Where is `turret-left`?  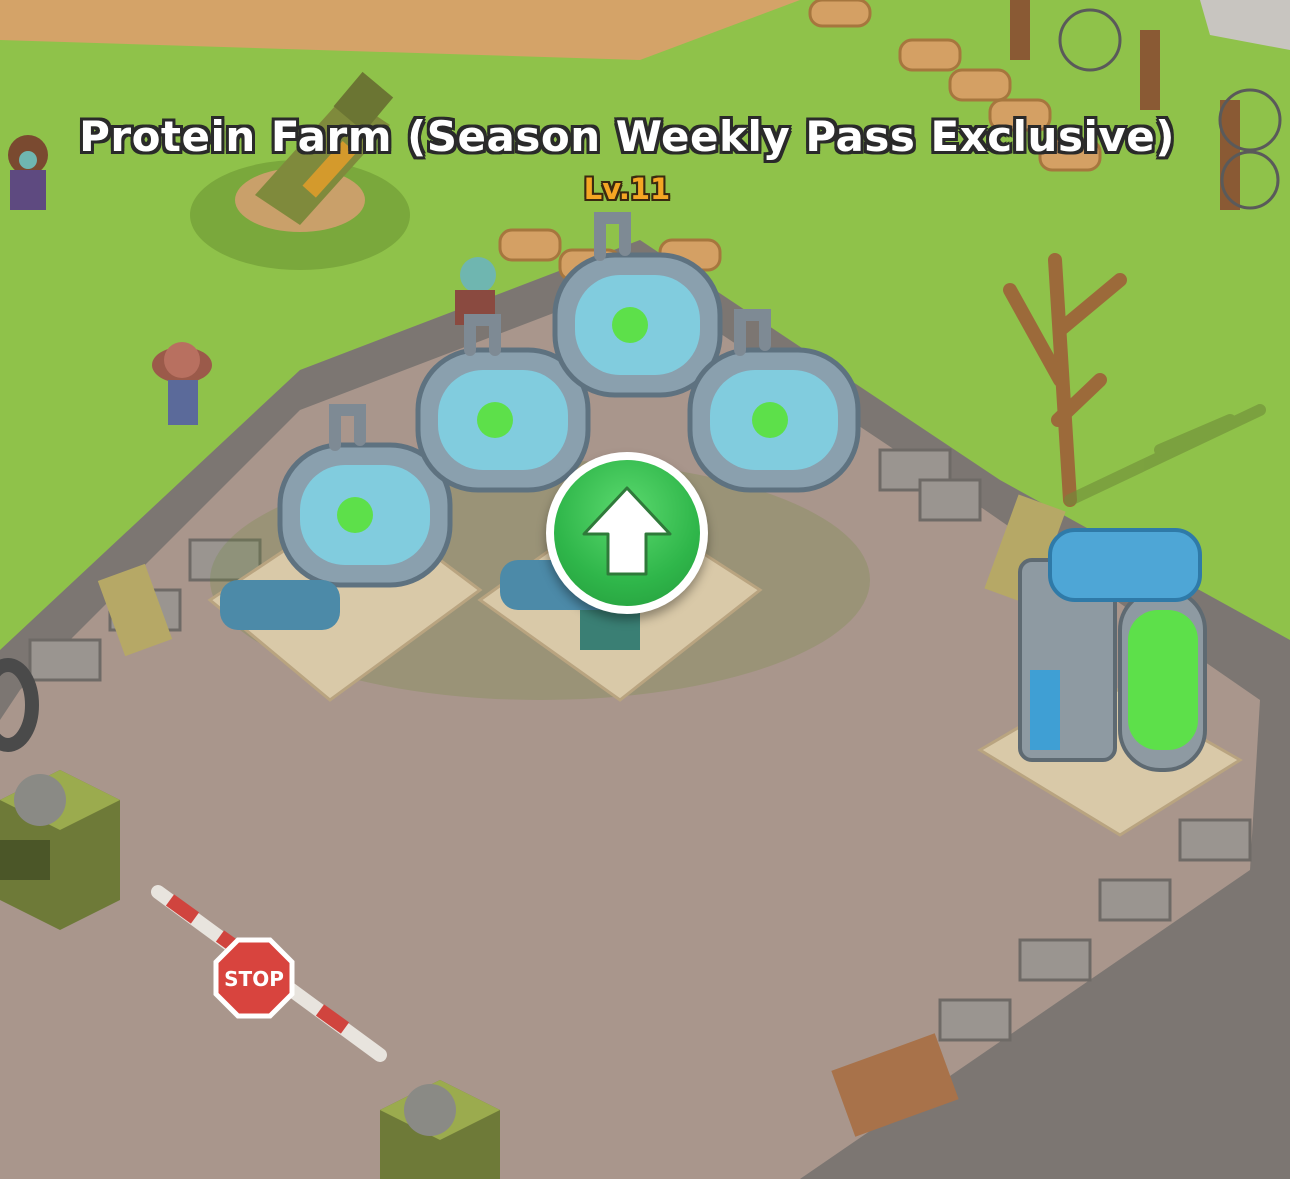 turret-left is located at coordinates (60, 850).